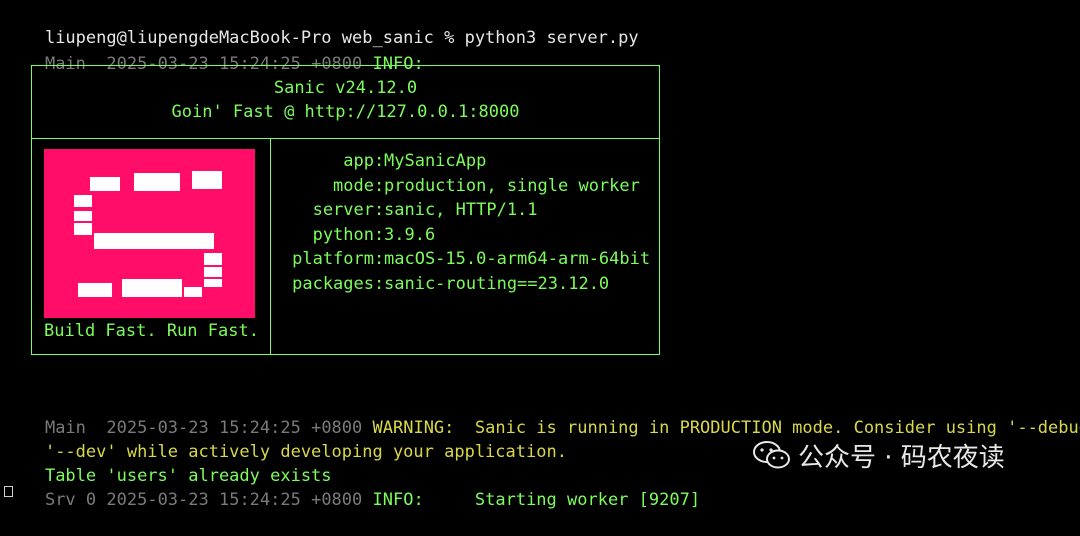 The height and width of the screenshot is (536, 1080). I want to click on banner-tagline: Build Fast. Run Fast., so click(151, 331).